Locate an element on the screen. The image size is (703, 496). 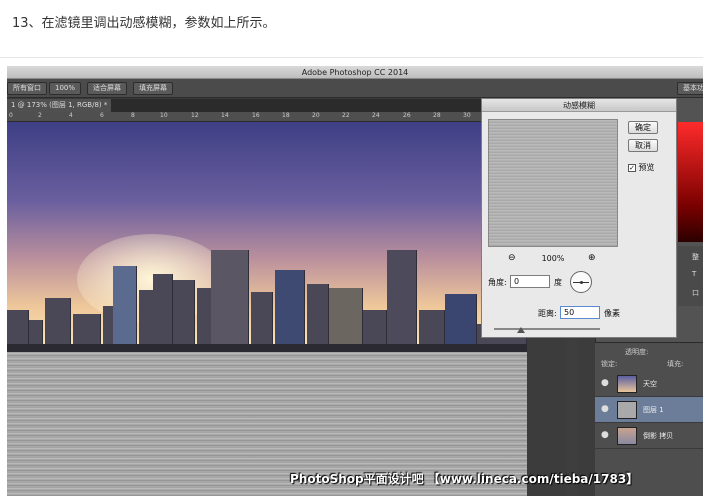
layer-row-layer1: ● 图层 1 is located at coordinates (649, 410).